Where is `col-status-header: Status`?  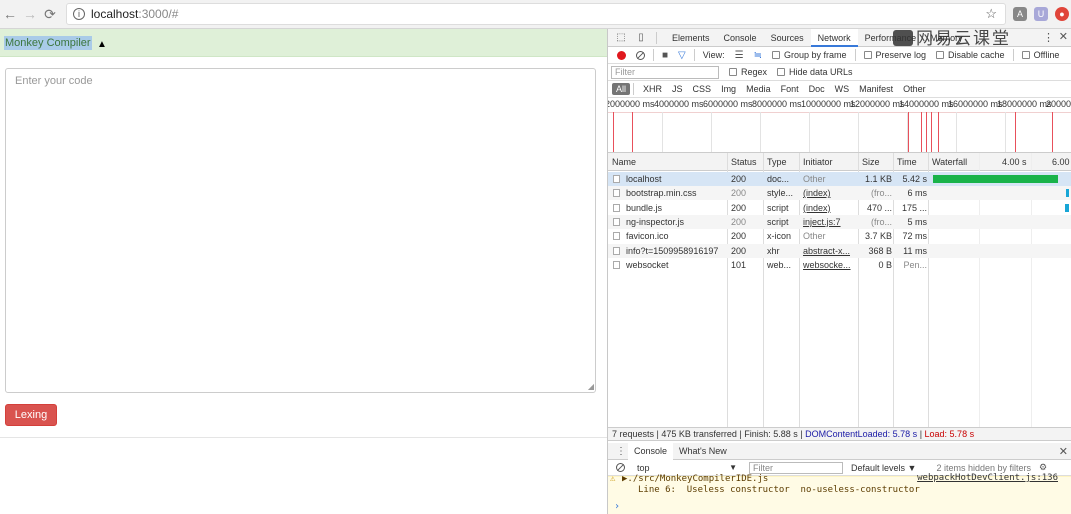 col-status-header: Status is located at coordinates (744, 162).